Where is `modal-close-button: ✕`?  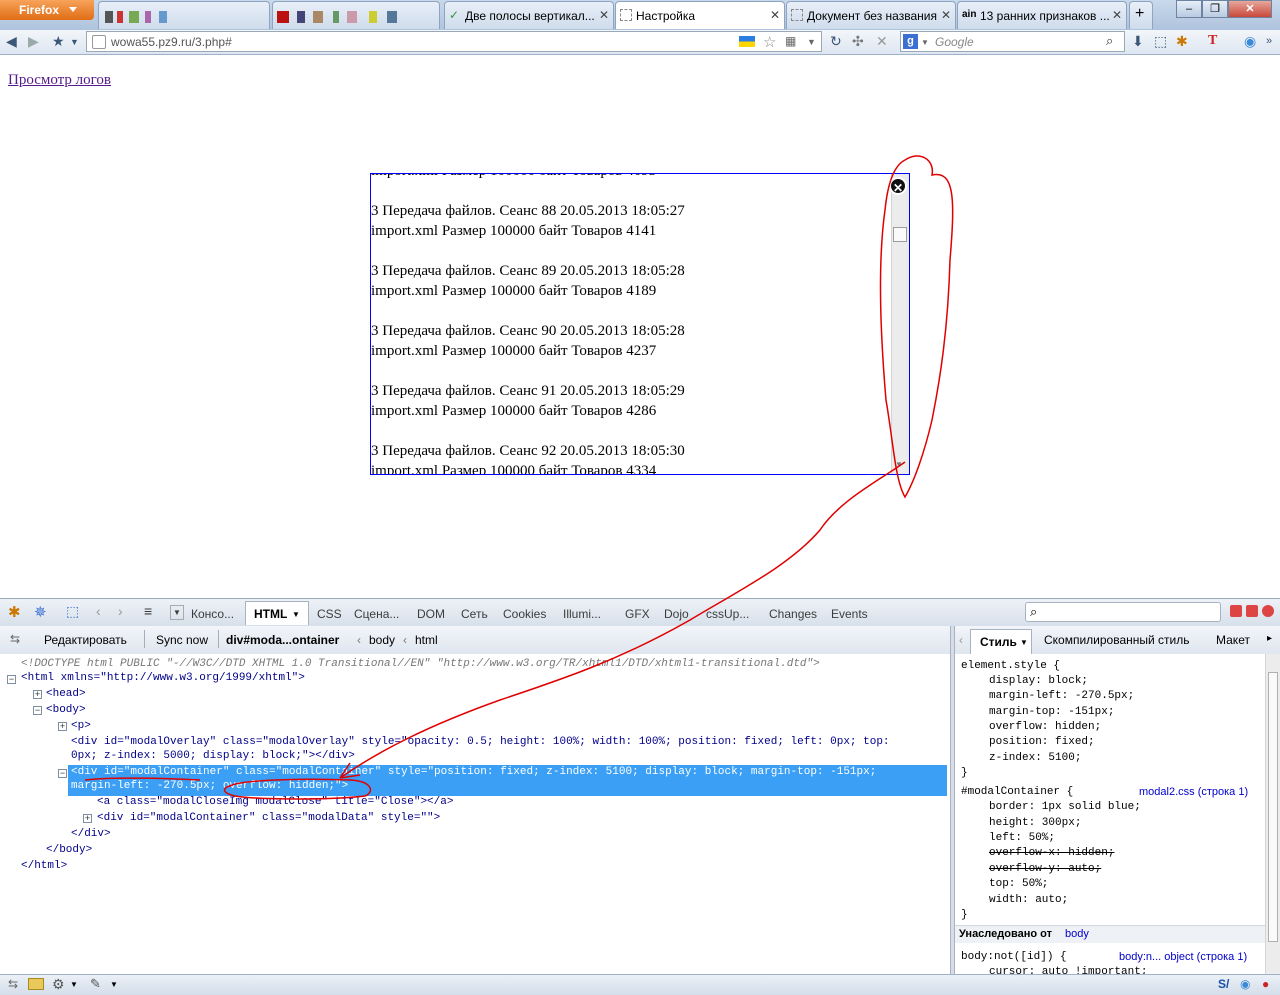
modal-close-button: ✕ is located at coordinates (898, 186).